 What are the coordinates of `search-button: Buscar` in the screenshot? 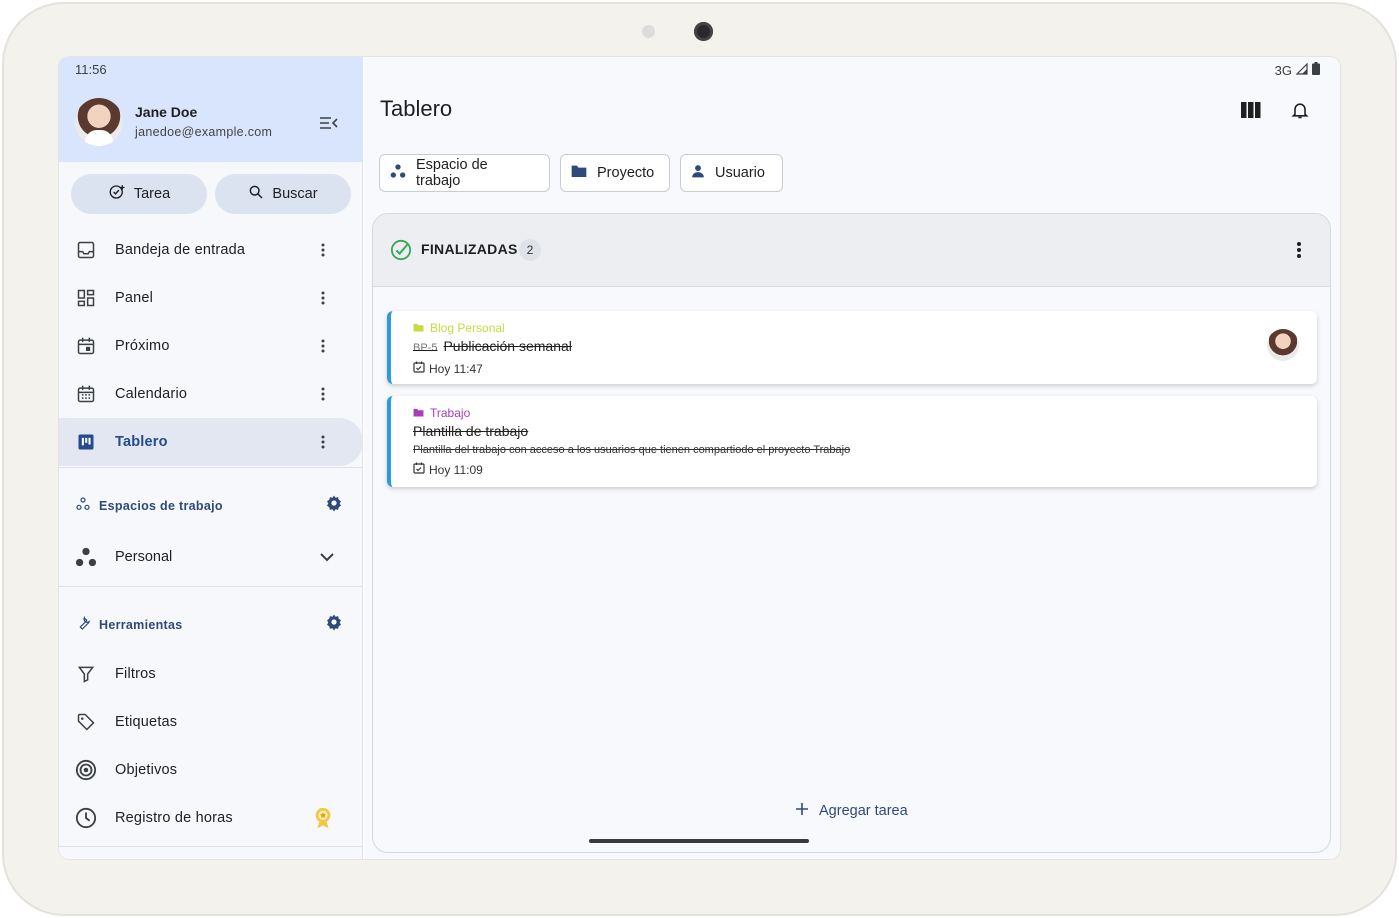 It's located at (283, 194).